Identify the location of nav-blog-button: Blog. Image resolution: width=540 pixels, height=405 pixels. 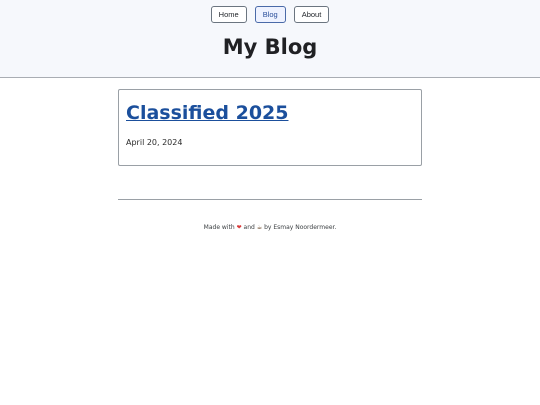
(270, 14).